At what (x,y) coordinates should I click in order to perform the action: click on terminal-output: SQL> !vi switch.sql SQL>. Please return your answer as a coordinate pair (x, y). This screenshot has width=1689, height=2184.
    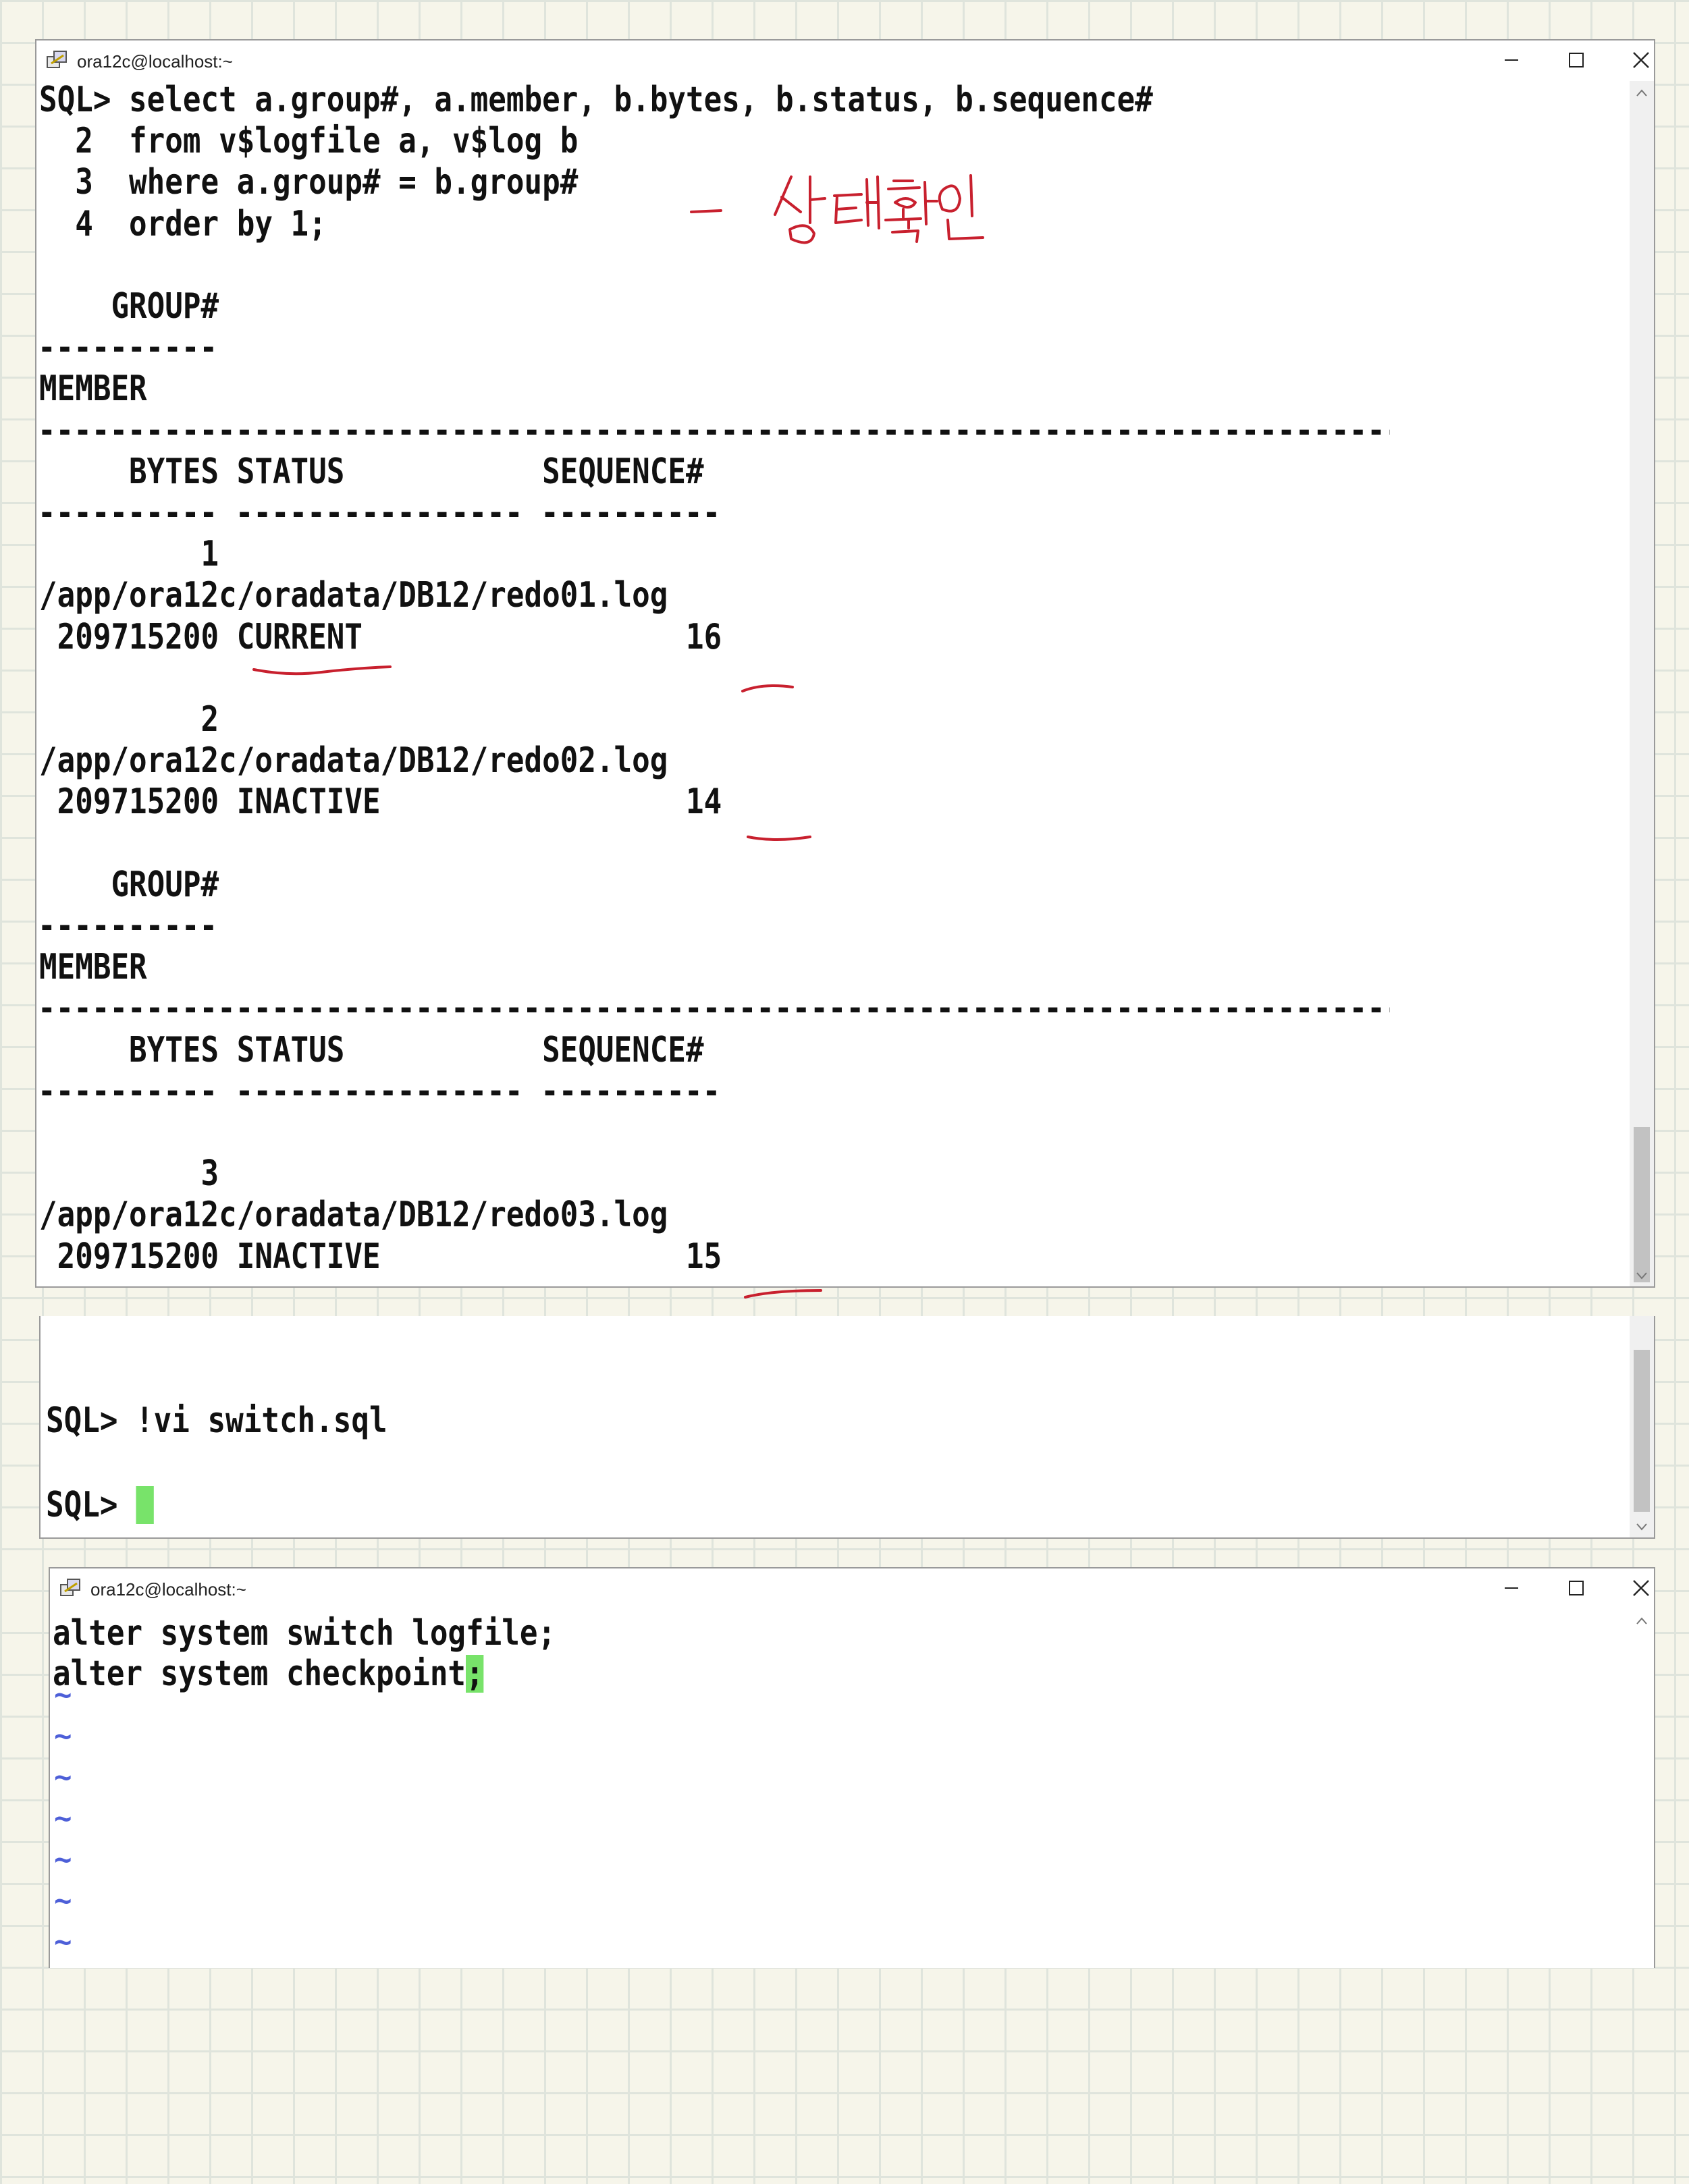
    Looking at the image, I should click on (834, 1426).